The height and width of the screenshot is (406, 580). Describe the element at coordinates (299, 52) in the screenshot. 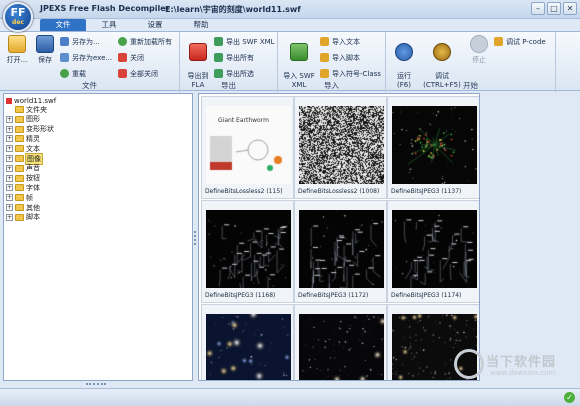

I see `import-xml-icon` at that location.